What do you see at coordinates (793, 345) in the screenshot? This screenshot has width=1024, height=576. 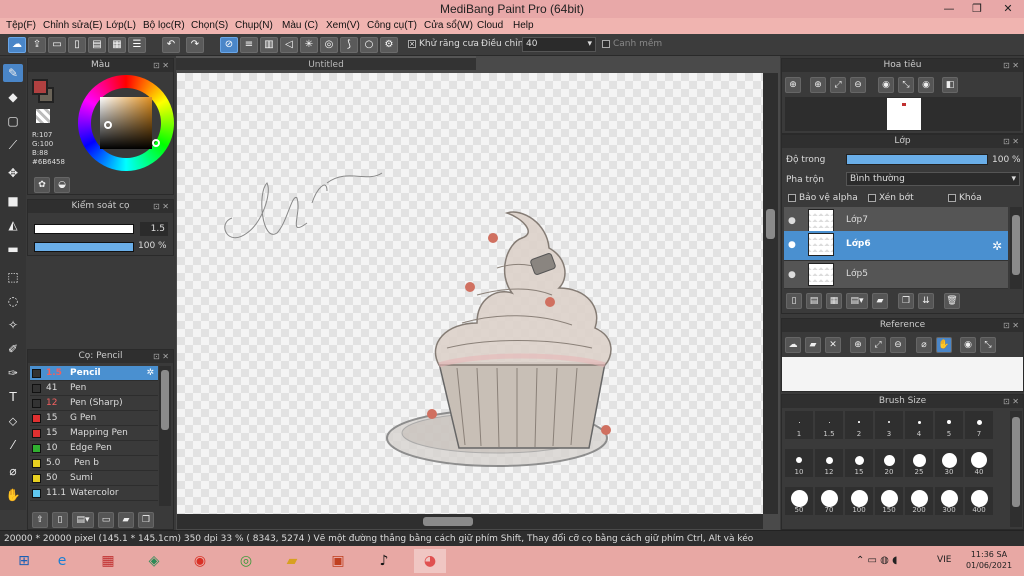 I see `cloud-download-icon: ☁` at bounding box center [793, 345].